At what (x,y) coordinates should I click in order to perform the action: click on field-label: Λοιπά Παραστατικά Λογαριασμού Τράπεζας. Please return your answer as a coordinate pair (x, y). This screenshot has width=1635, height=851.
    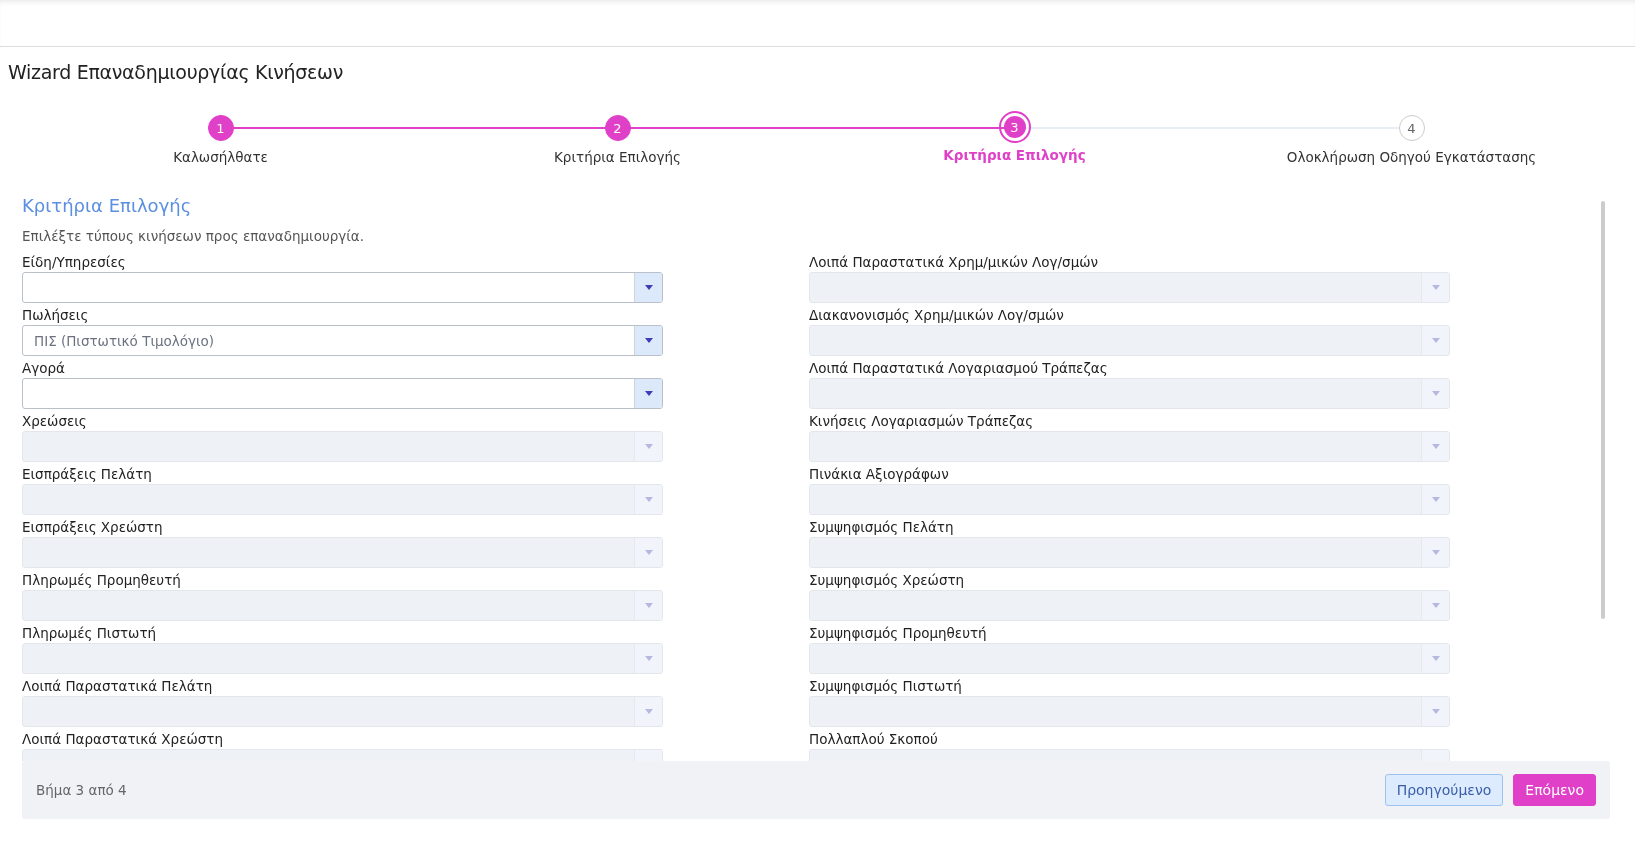
    Looking at the image, I should click on (959, 368).